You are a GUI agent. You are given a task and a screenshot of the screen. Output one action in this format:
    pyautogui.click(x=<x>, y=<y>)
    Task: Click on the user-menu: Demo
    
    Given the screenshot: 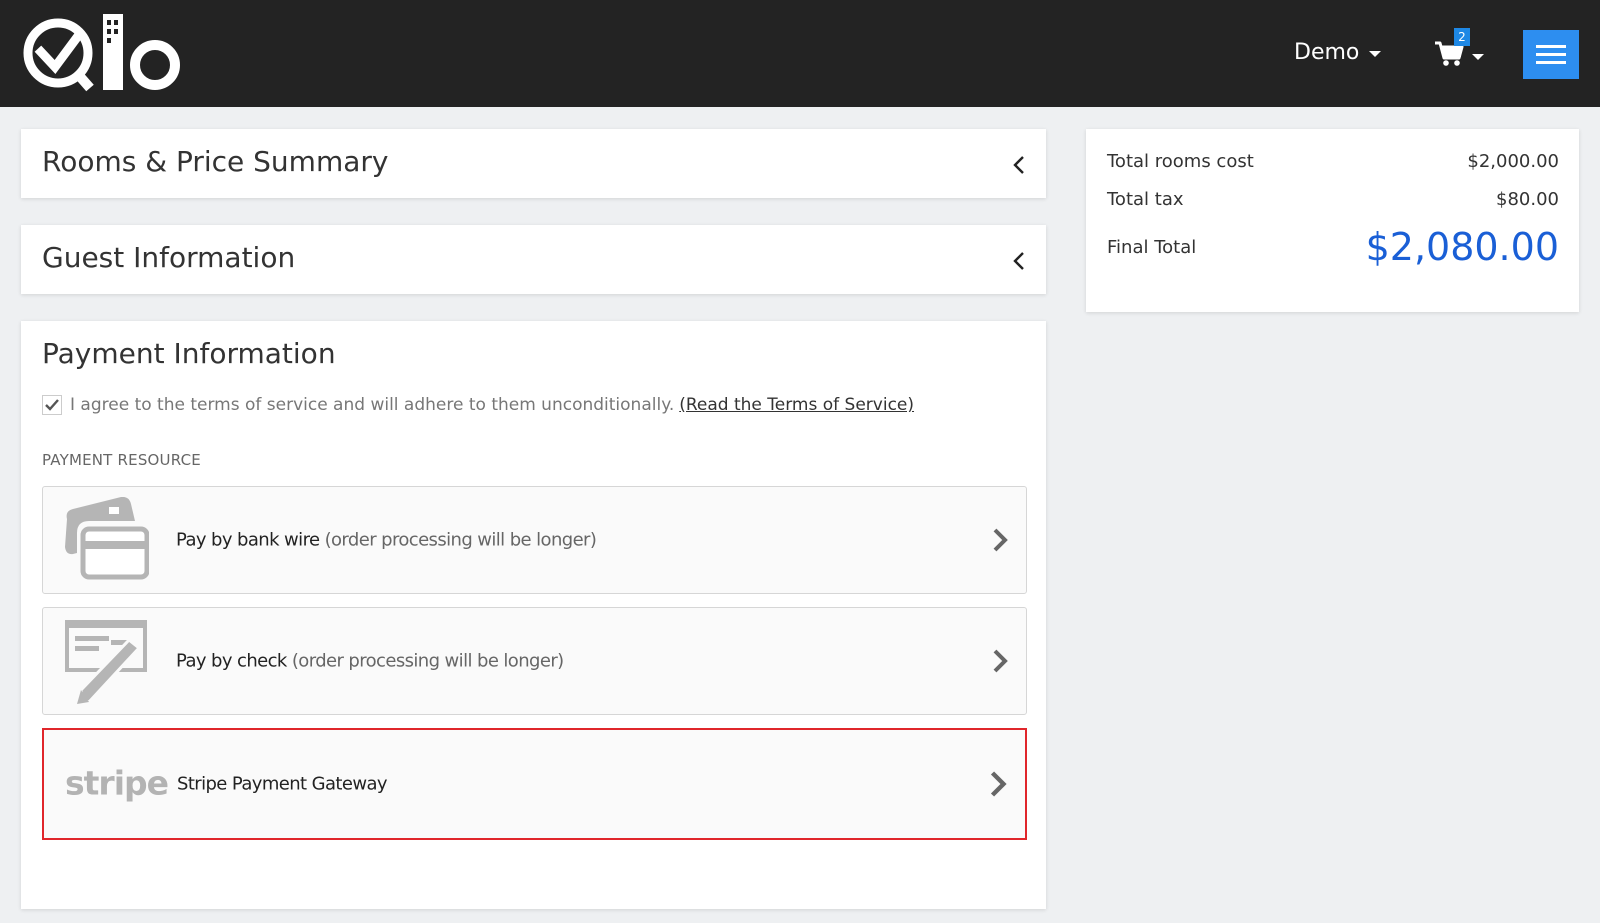 What is the action you would take?
    pyautogui.click(x=1338, y=52)
    